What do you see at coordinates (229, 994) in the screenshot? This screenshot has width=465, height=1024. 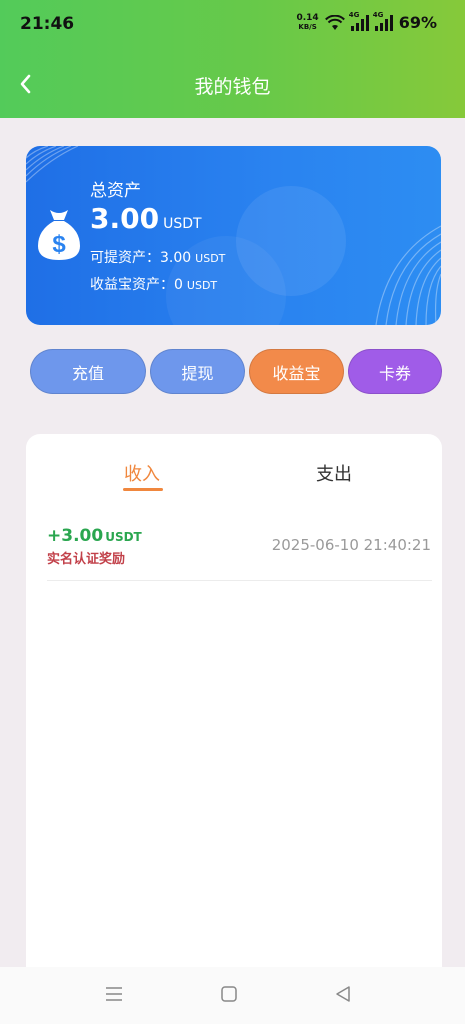 I see `home-icon` at bounding box center [229, 994].